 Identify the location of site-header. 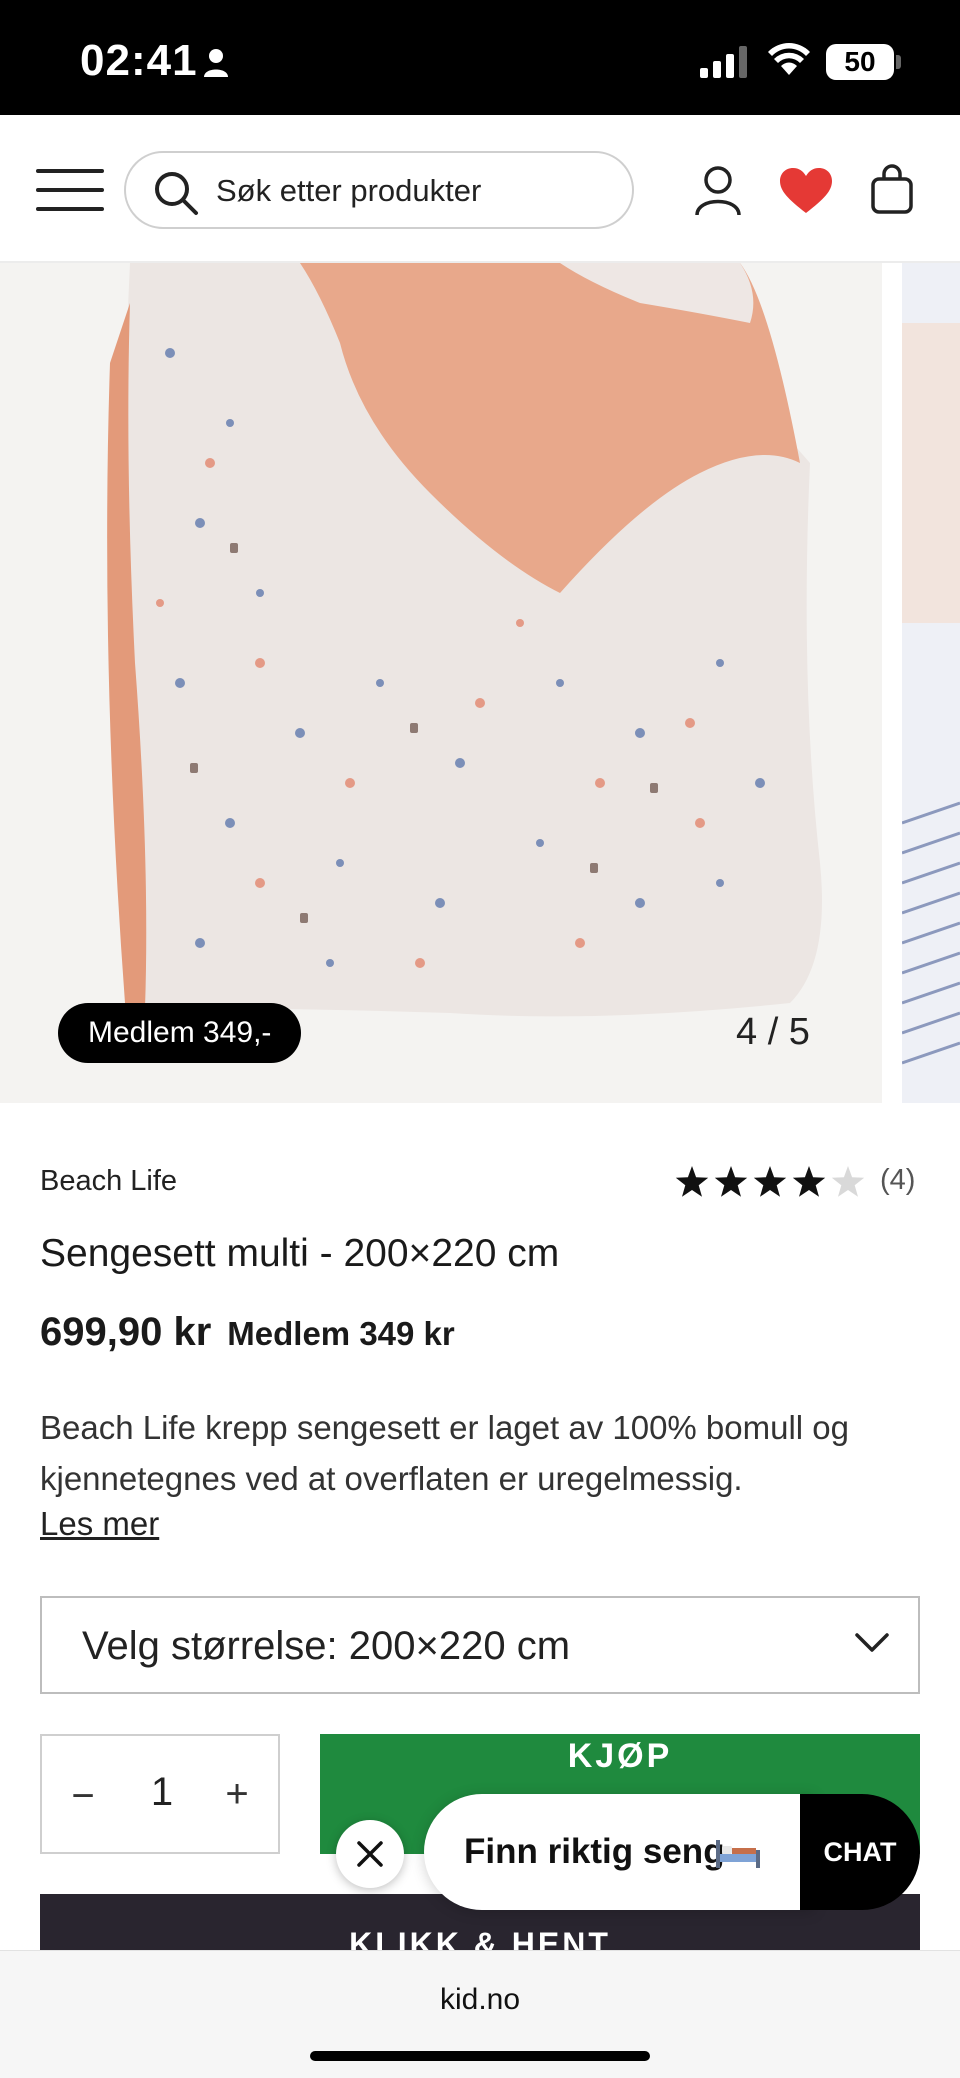
(480, 189).